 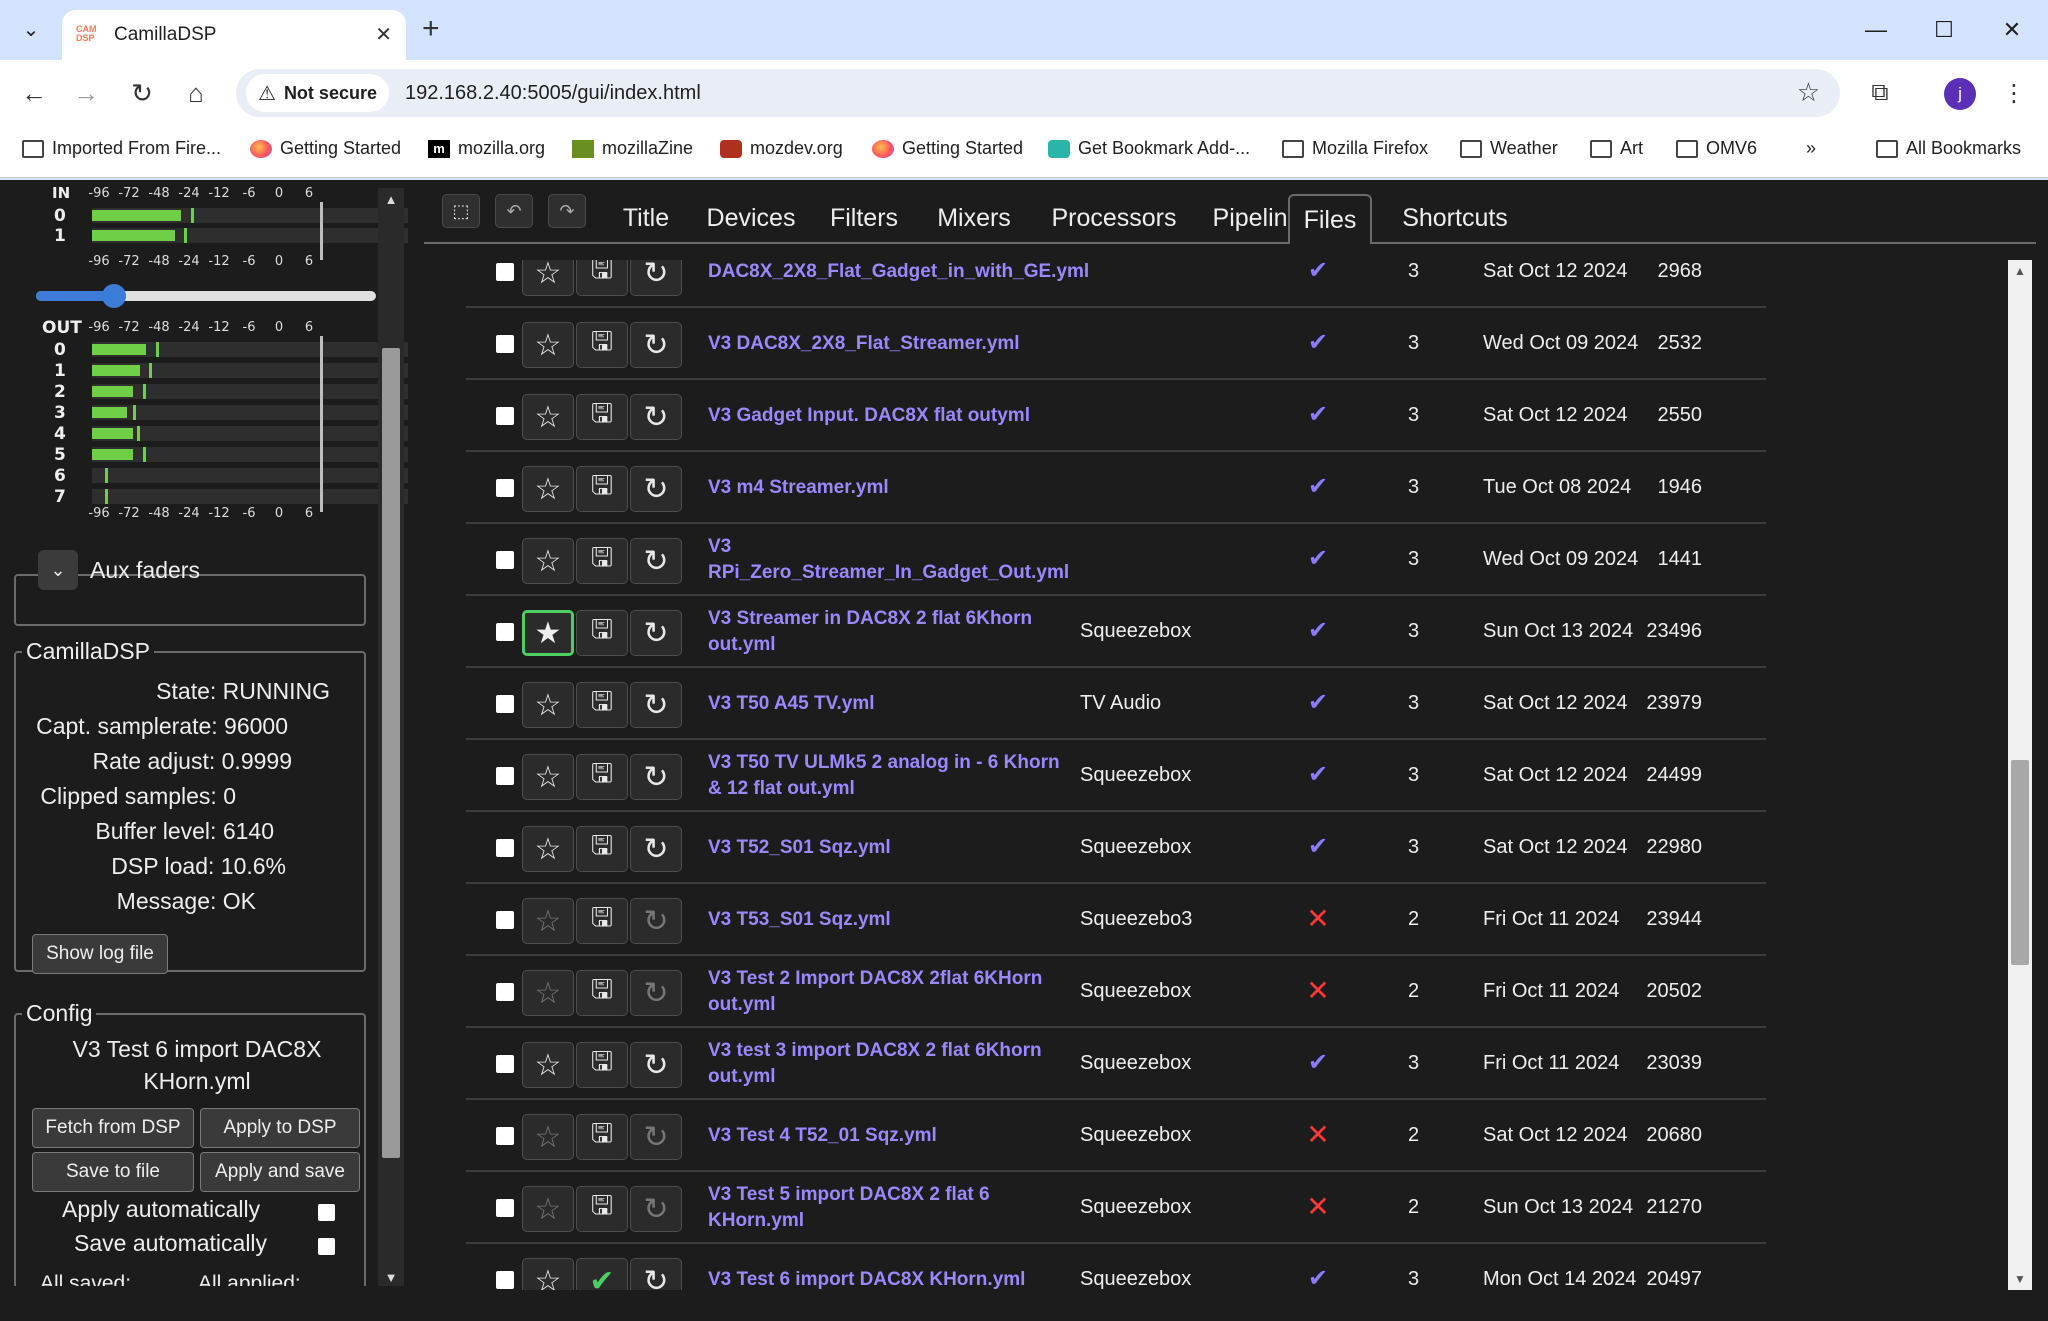 I want to click on reload-button: ↻, so click(x=142, y=93).